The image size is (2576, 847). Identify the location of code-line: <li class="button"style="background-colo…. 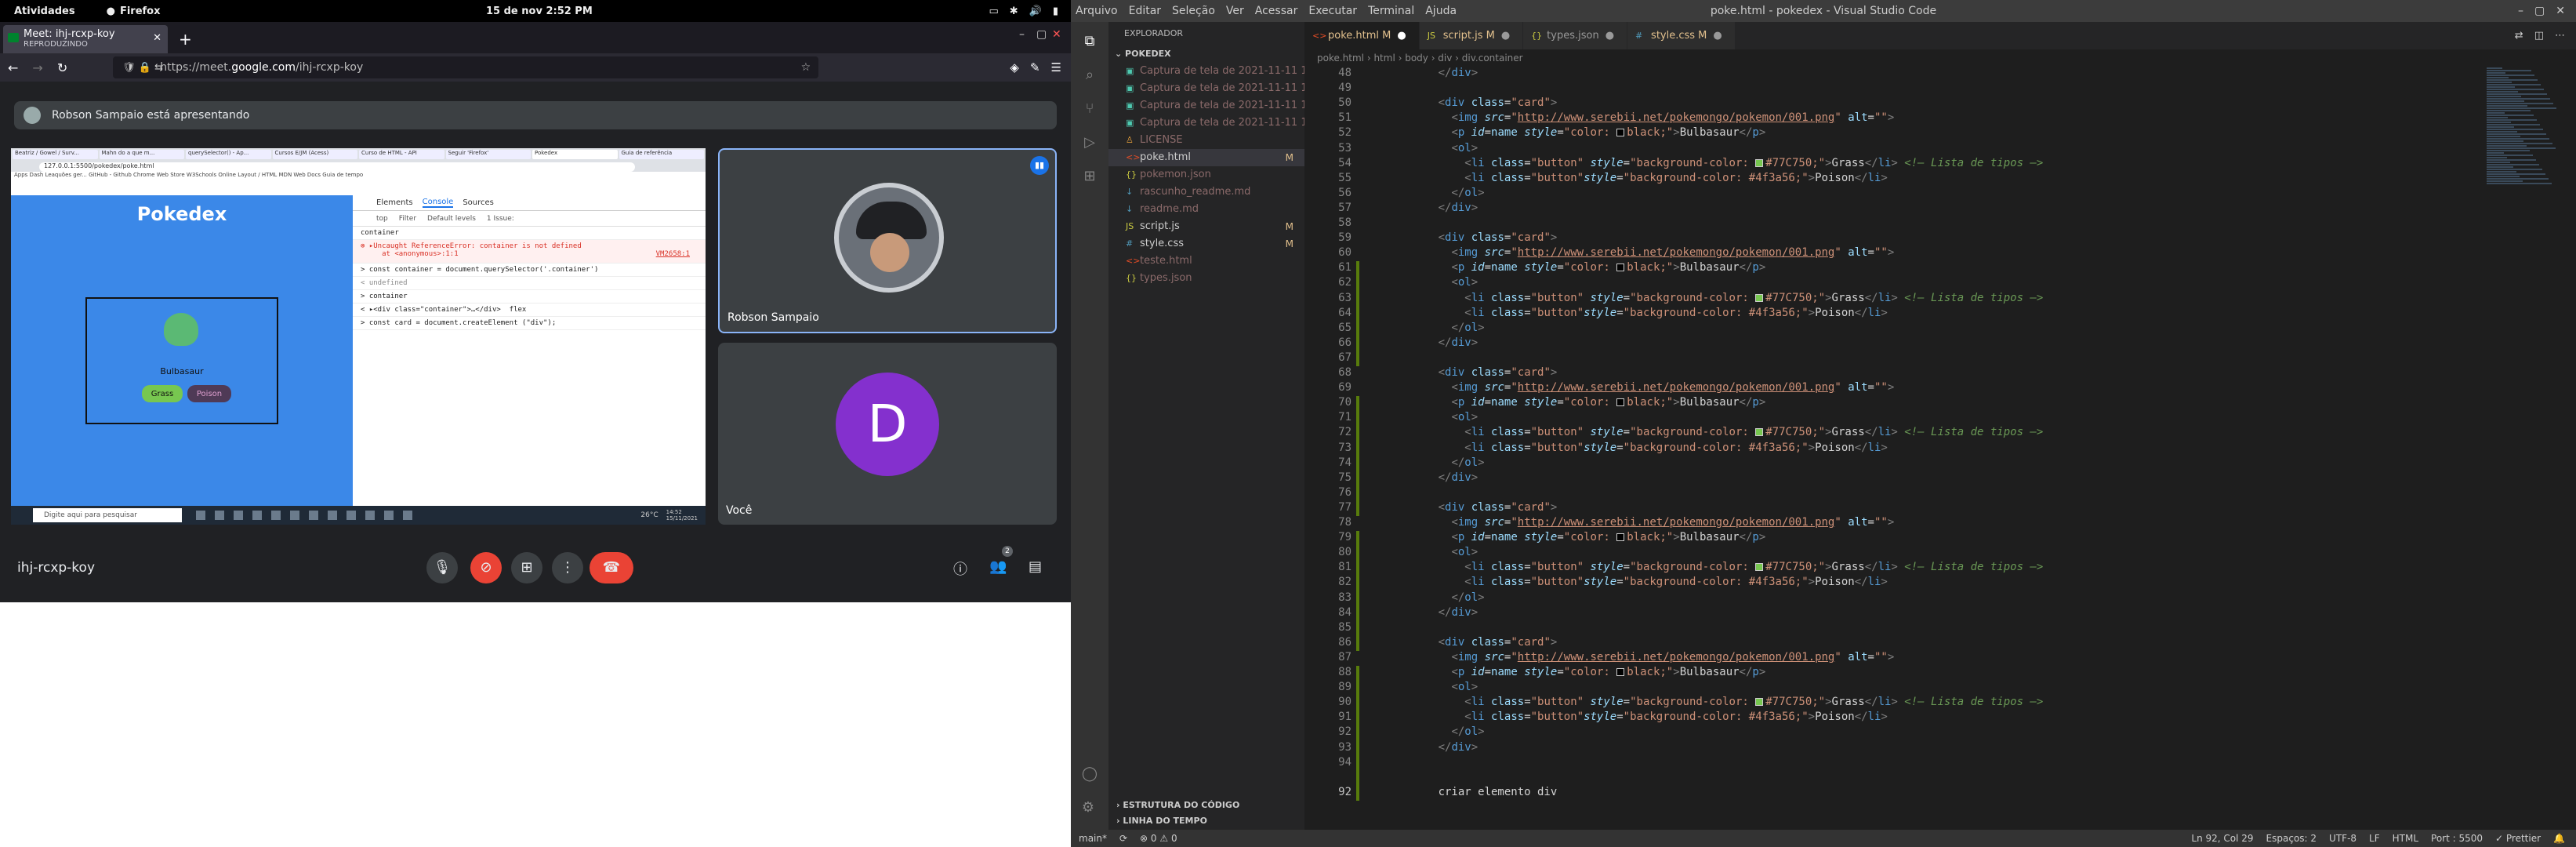
(1676, 312).